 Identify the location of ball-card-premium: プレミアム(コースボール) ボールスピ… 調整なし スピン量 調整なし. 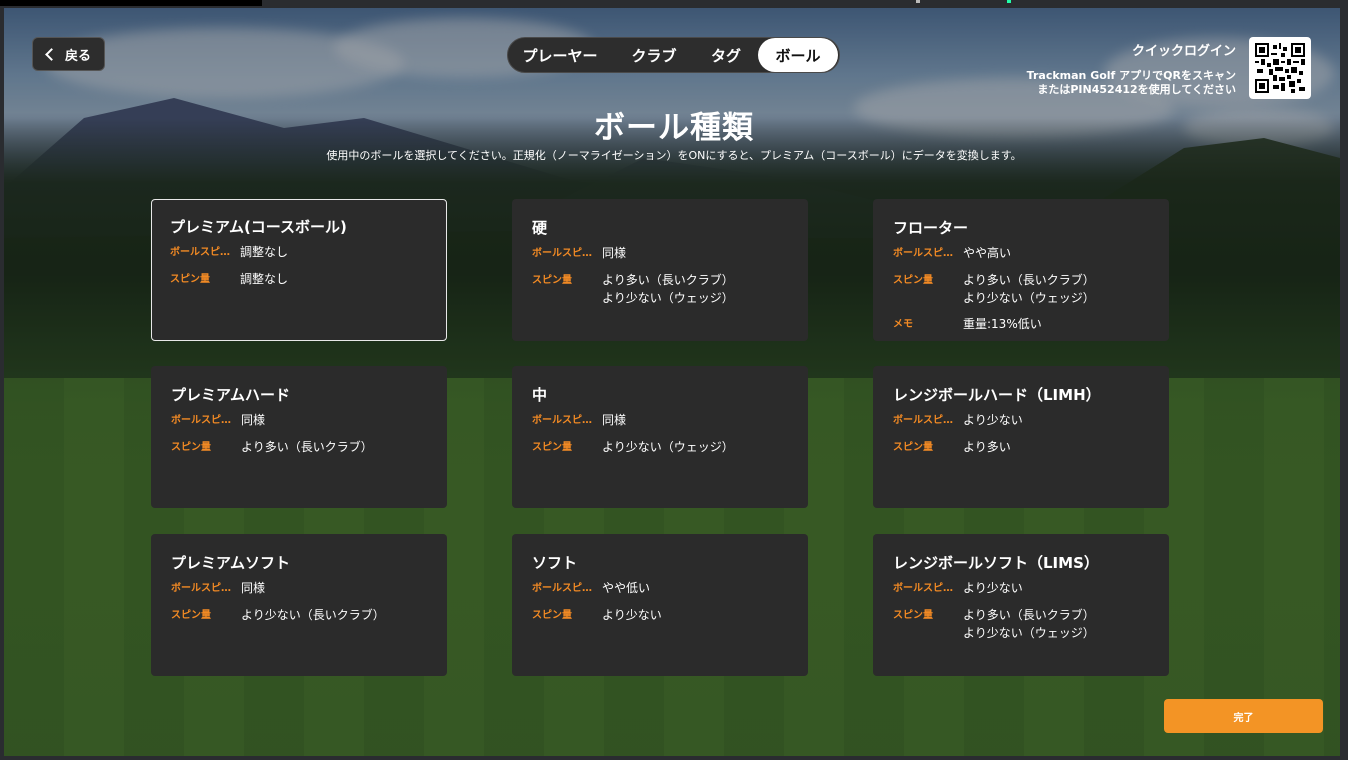
(299, 270).